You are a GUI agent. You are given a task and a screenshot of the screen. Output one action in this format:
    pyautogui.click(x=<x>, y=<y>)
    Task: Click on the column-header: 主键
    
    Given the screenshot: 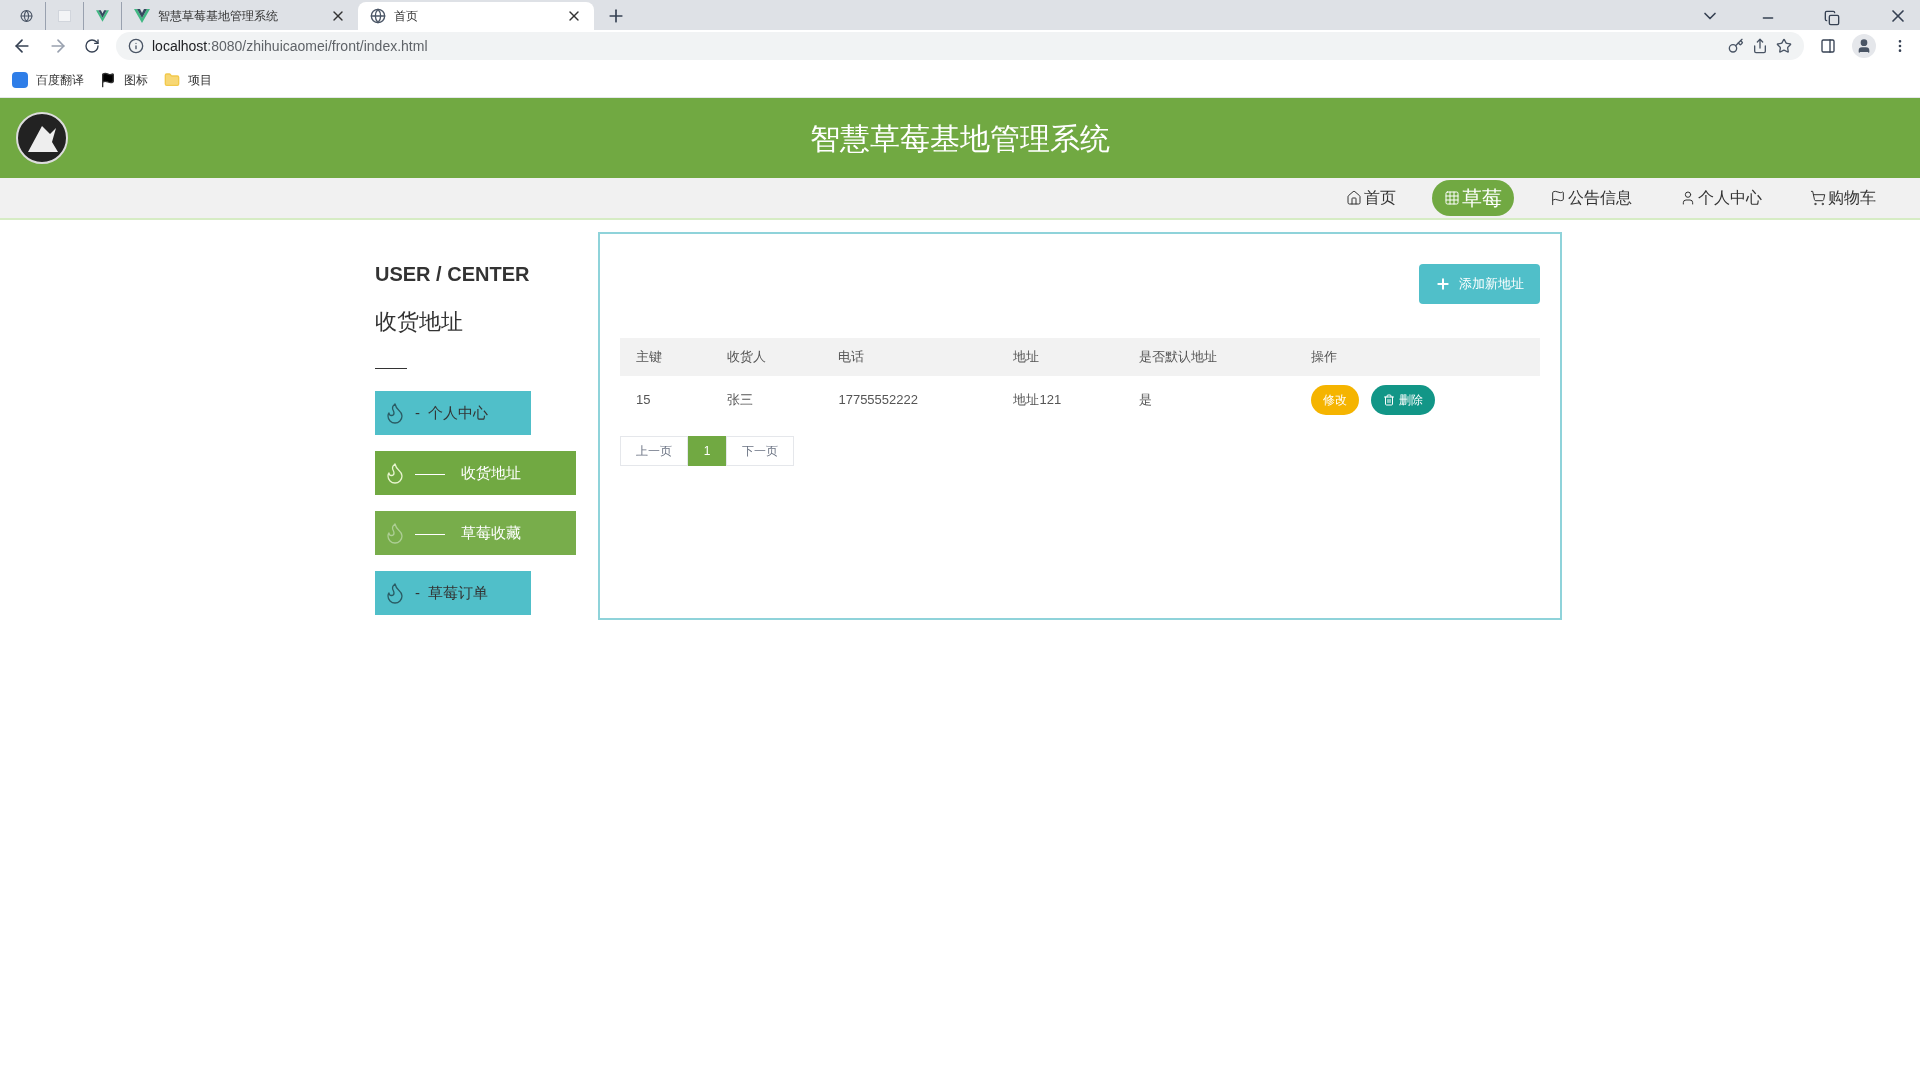 What is the action you would take?
    pyautogui.click(x=665, y=357)
    